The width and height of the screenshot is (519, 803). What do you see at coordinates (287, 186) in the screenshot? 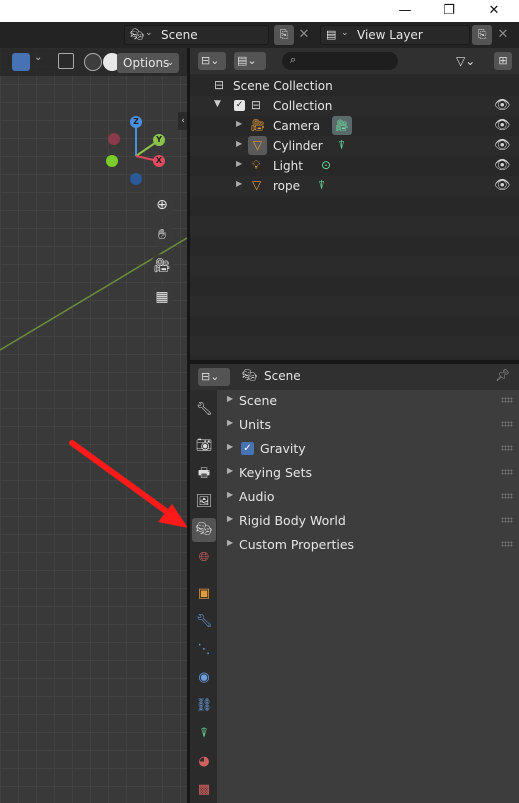
I see `object-label: rope` at bounding box center [287, 186].